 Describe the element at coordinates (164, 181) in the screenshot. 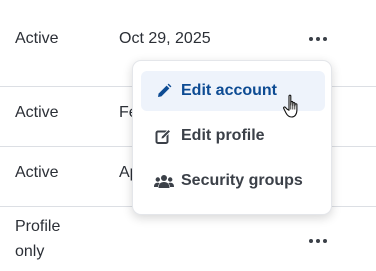

I see `users-group-icon` at that location.